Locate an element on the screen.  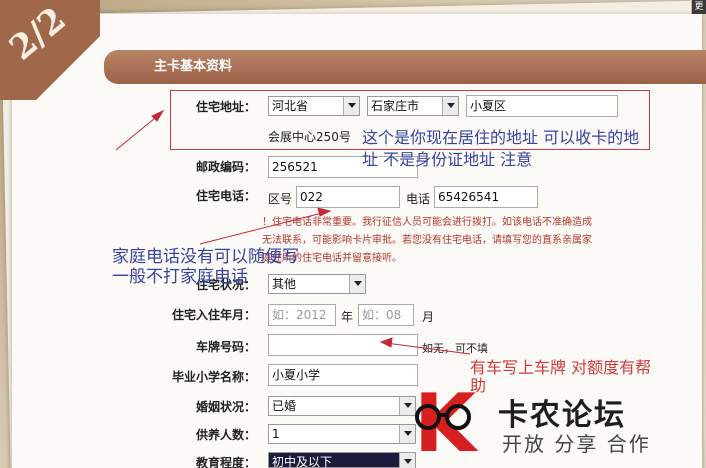
phone-arrow is located at coordinates (263, 228).